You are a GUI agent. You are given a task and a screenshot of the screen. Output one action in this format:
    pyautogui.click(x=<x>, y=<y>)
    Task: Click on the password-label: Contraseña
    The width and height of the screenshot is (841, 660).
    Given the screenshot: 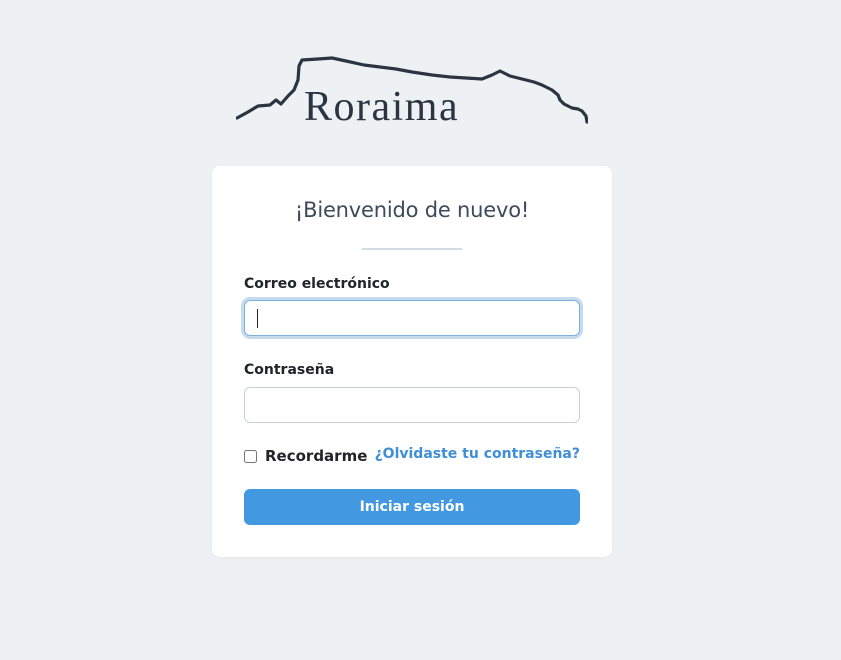 What is the action you would take?
    pyautogui.click(x=289, y=370)
    